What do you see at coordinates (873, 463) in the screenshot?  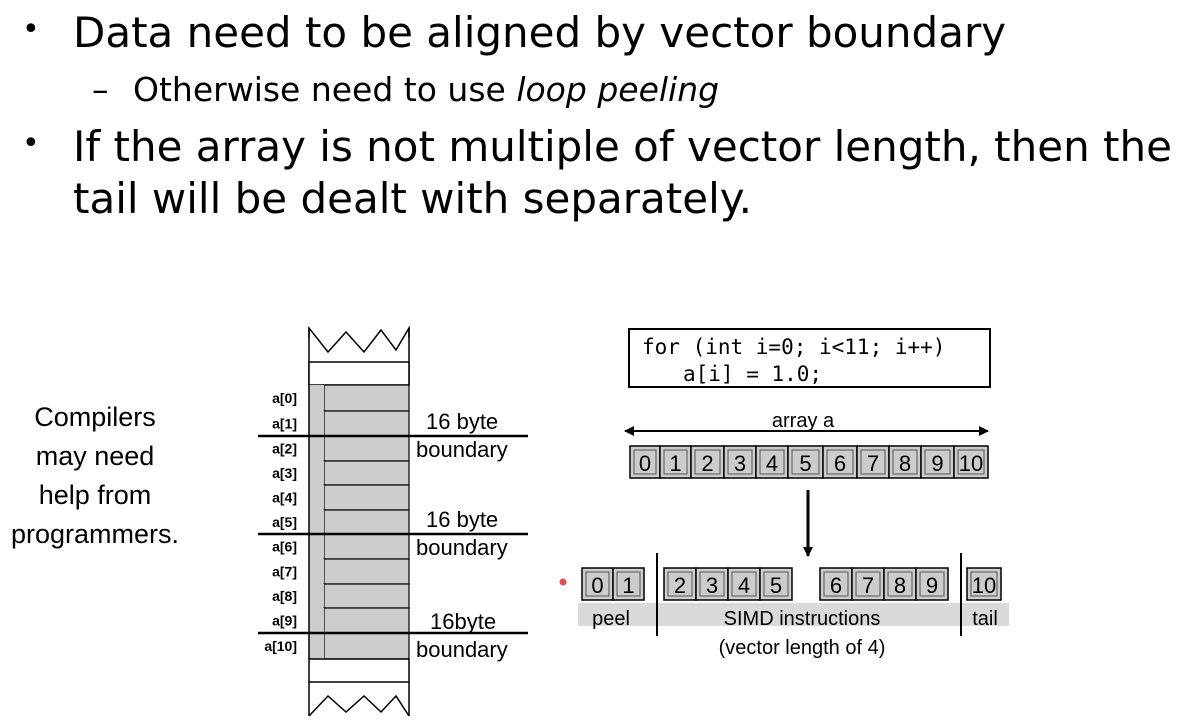 I see `array-cell-label: 7` at bounding box center [873, 463].